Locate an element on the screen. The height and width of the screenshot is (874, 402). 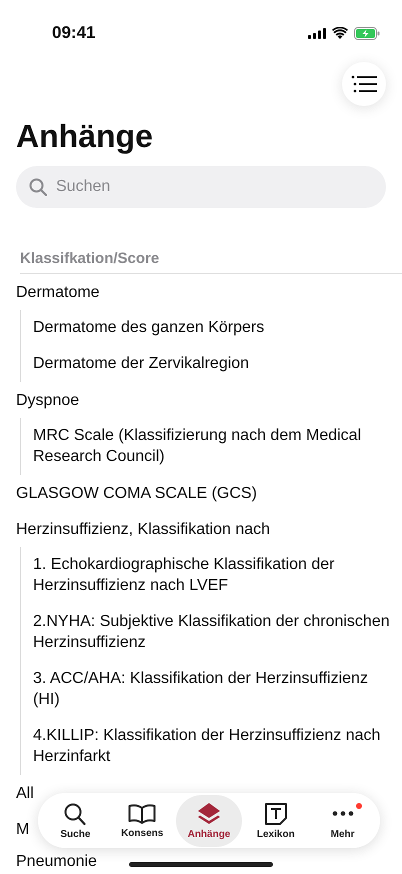
tab: Mehr is located at coordinates (342, 820).